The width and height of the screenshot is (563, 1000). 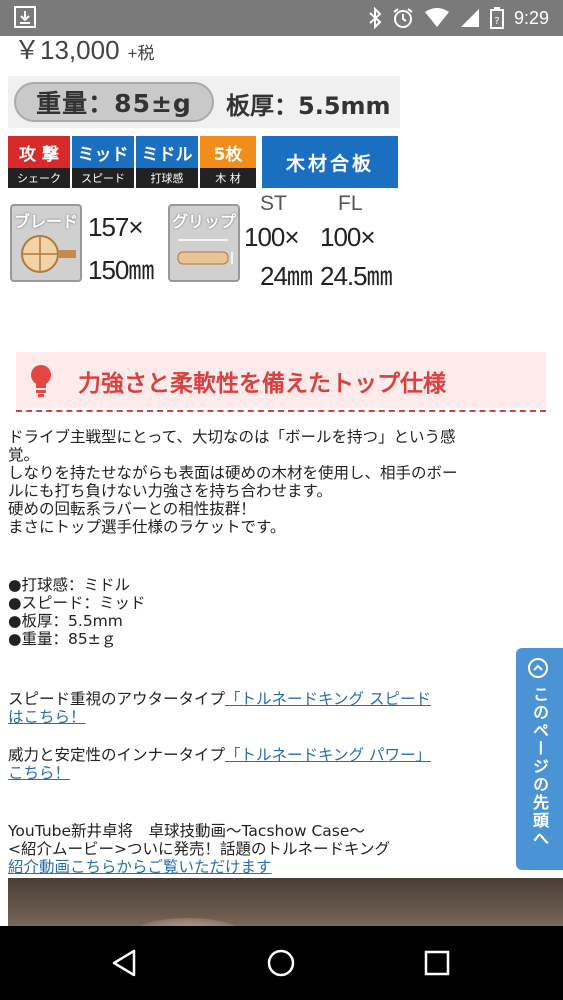 What do you see at coordinates (65, 621) in the screenshot?
I see `spec-list-item: ●板厚：5.5mm` at bounding box center [65, 621].